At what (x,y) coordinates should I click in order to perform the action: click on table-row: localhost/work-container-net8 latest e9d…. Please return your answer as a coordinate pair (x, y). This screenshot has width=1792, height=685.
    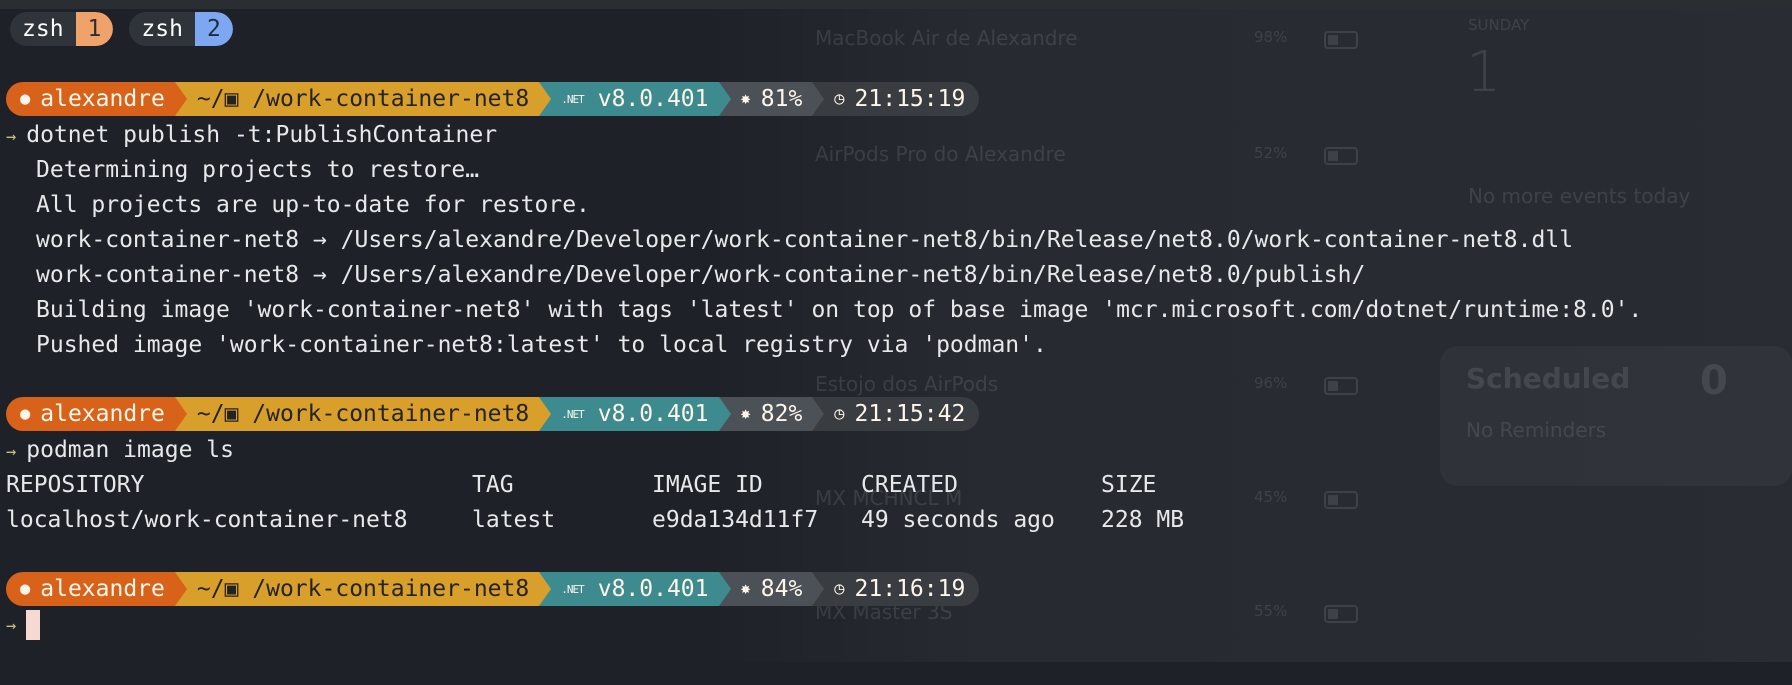
    Looking at the image, I should click on (606, 520).